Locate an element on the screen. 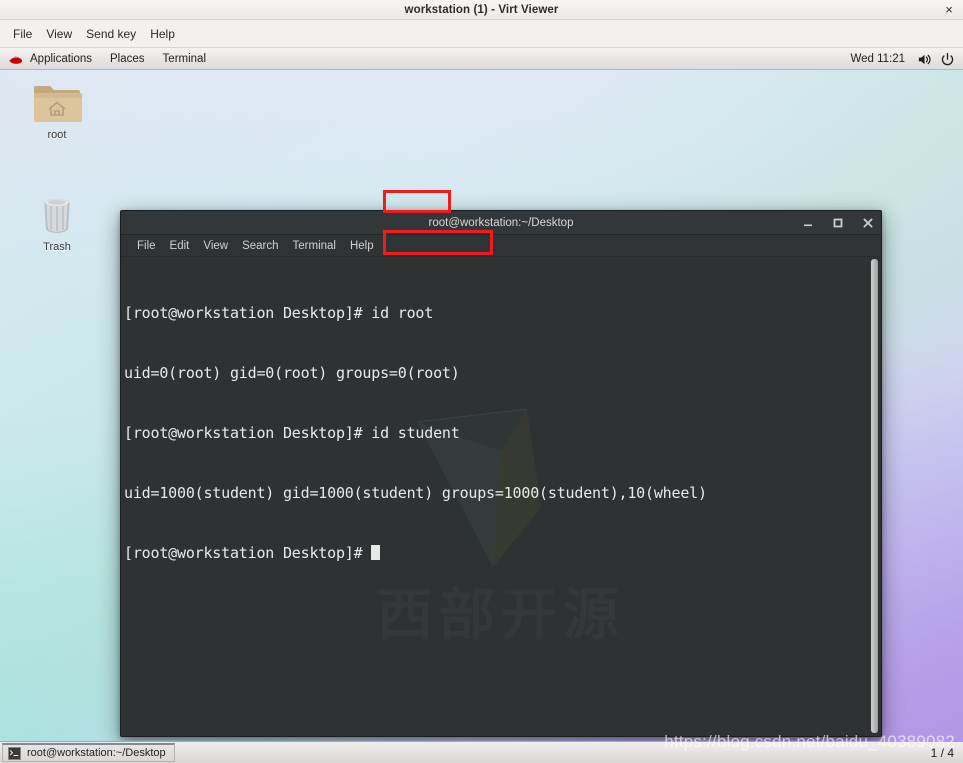 The image size is (963, 763). desktop-icon-root: root is located at coordinates (57, 111).